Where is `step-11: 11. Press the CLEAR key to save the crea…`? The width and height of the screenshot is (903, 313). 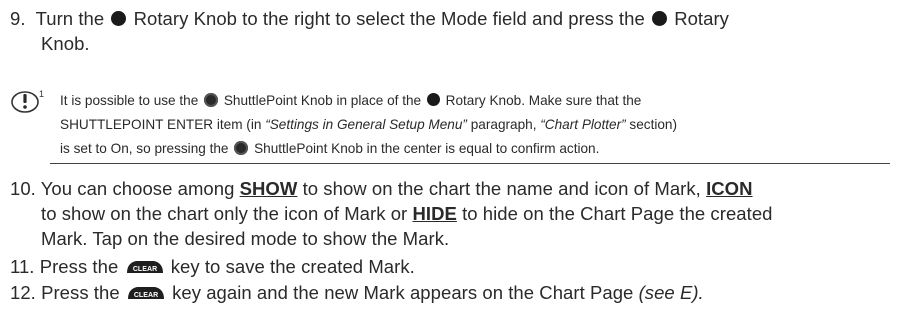 step-11: 11. Press the CLEAR key to save the crea… is located at coordinates (212, 266).